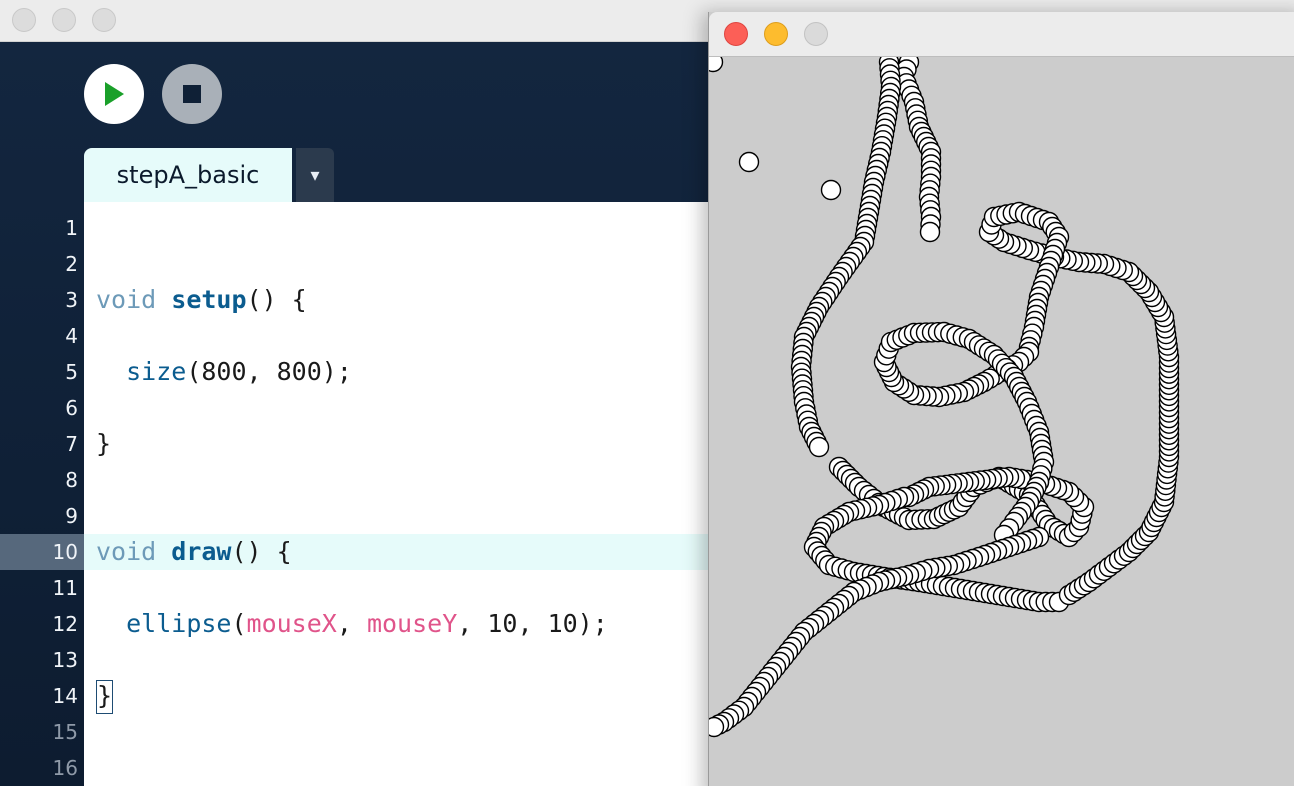 This screenshot has width=1294, height=786. I want to click on line-number: 16, so click(65, 768).